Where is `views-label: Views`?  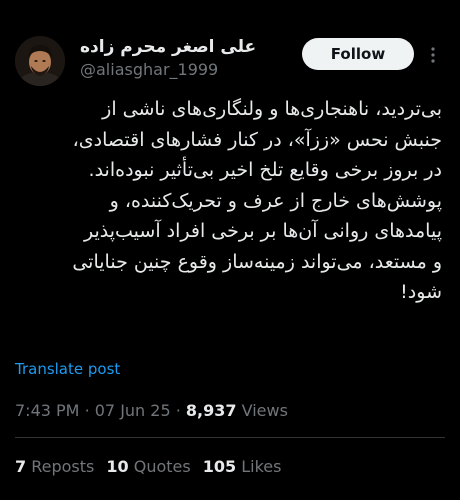
views-label: Views is located at coordinates (264, 410).